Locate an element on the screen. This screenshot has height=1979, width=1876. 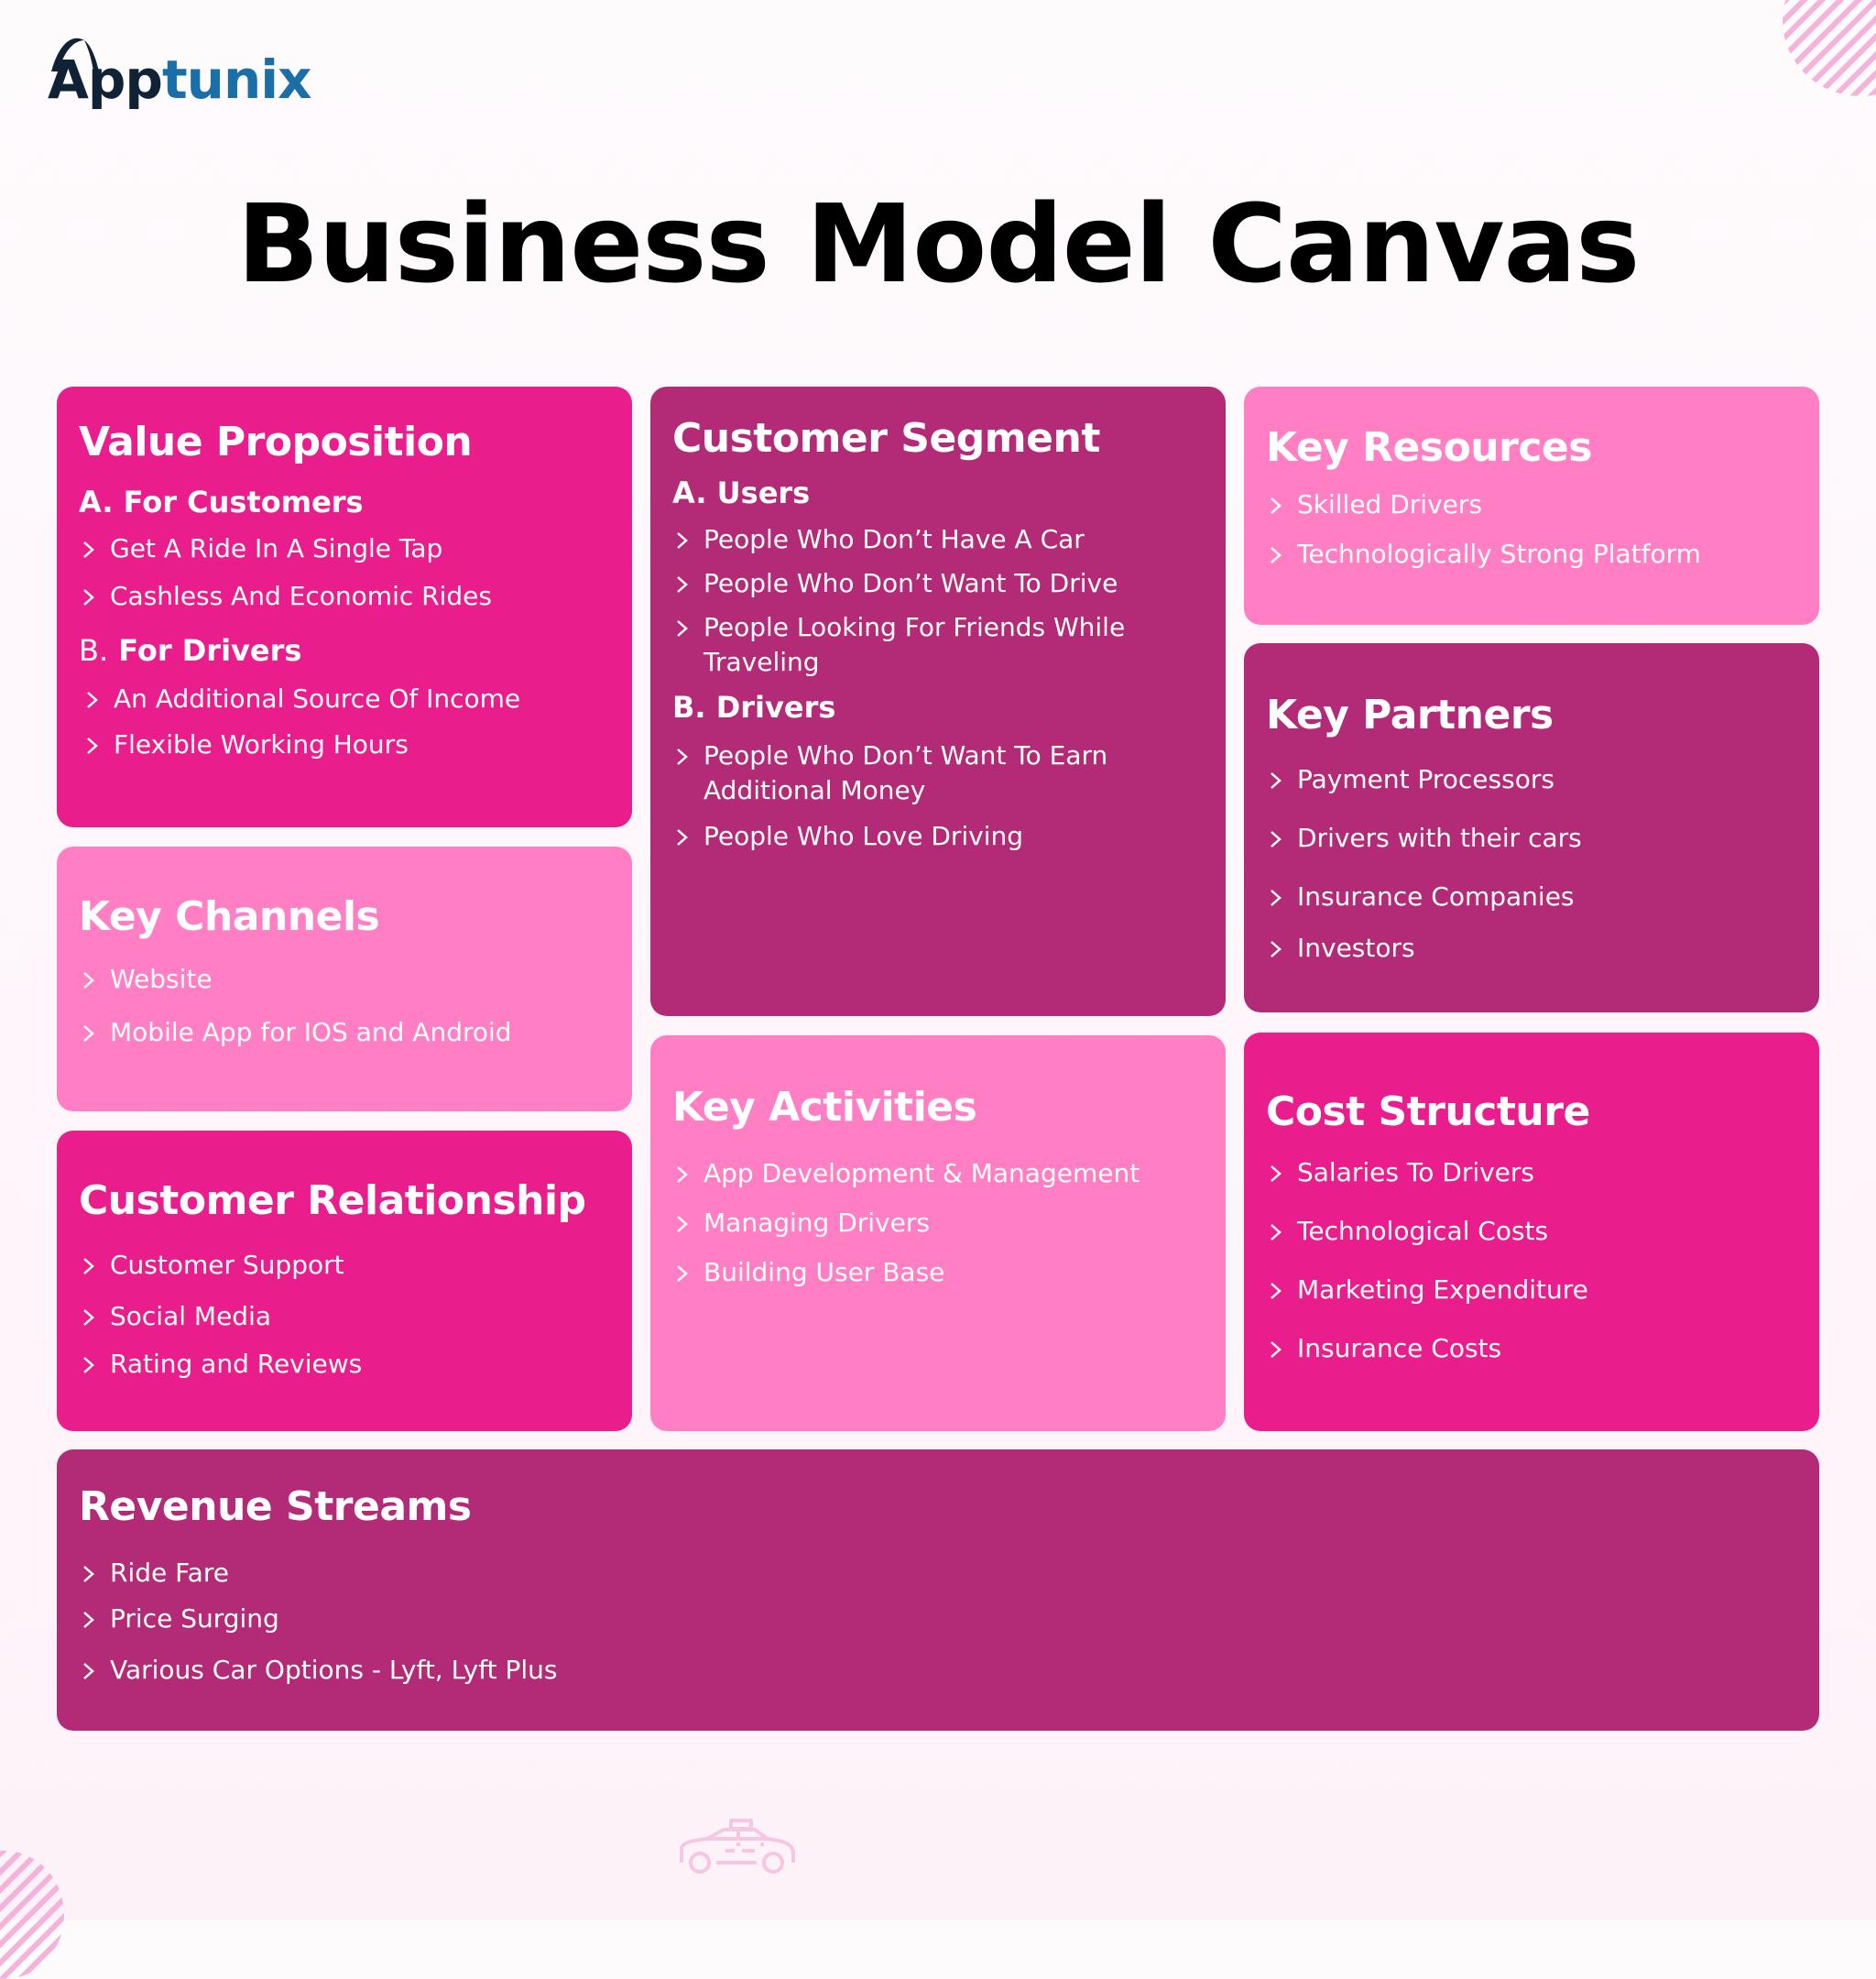
item-text: Skilled Drivers is located at coordinates (1389, 504).